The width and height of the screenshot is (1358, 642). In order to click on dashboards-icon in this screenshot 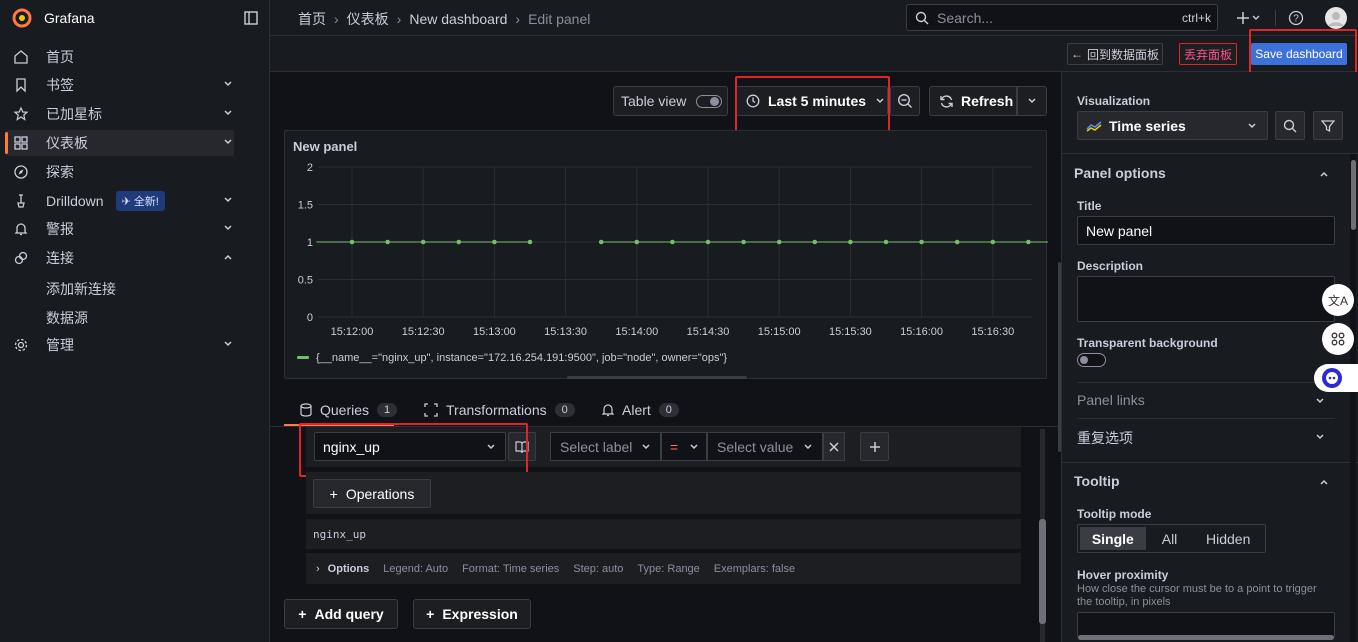, I will do `click(21, 143)`.